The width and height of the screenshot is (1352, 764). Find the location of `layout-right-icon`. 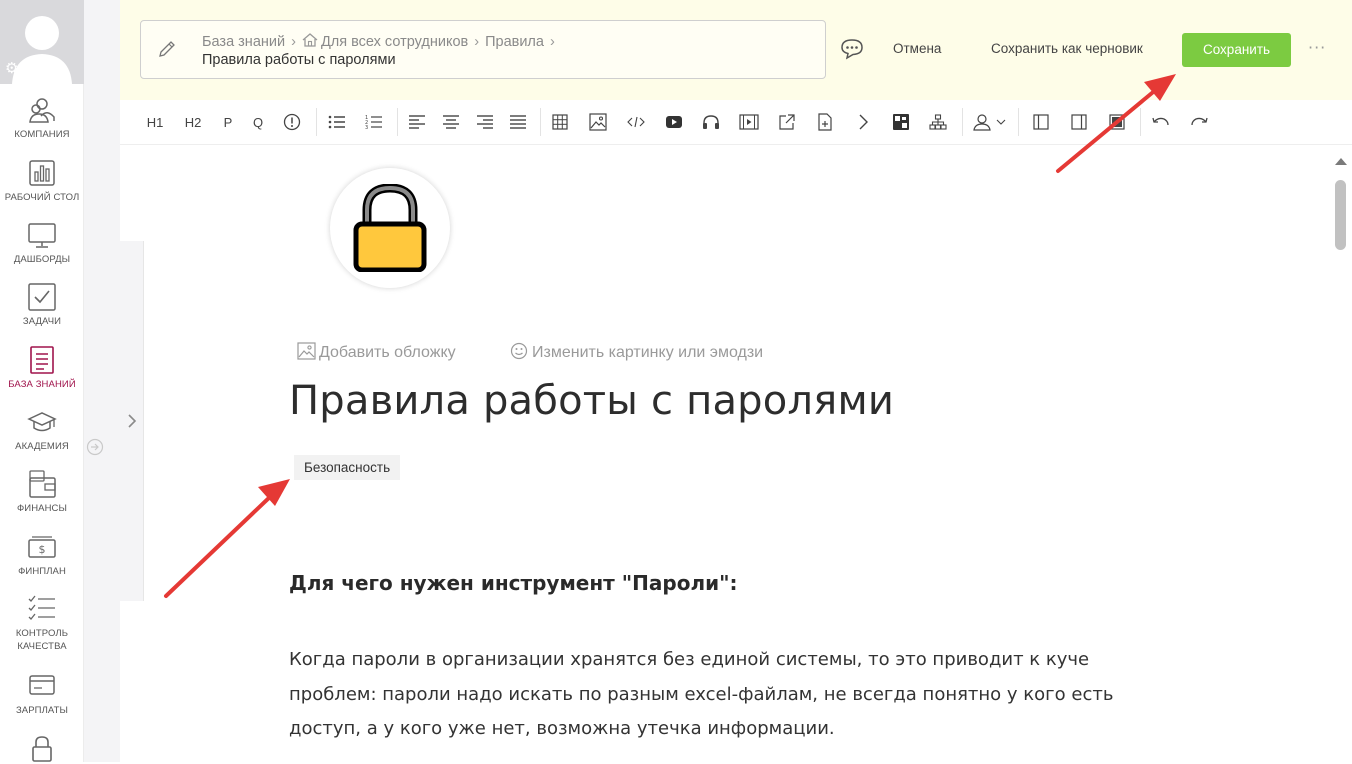

layout-right-icon is located at coordinates (1079, 122).